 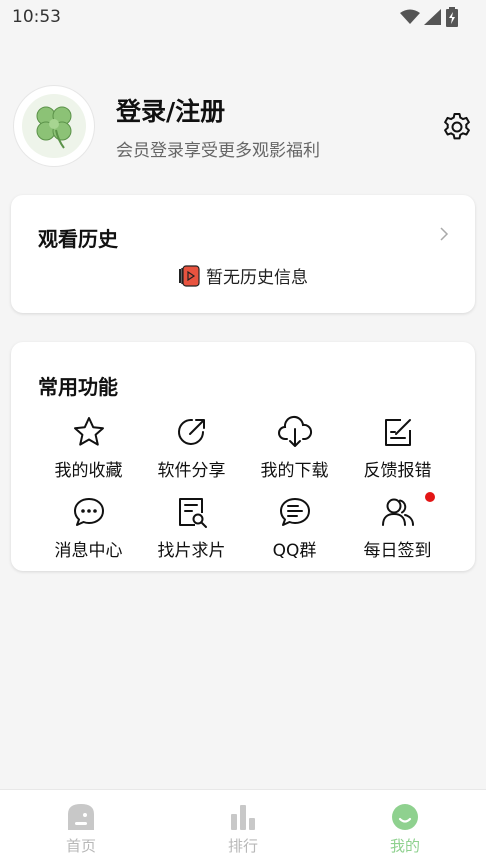 I want to click on functions-grid: 我的收藏 软件分享 我的下载 反馈报错 消息中心 找片求片 QQ群 每日签到, so click(x=243, y=489).